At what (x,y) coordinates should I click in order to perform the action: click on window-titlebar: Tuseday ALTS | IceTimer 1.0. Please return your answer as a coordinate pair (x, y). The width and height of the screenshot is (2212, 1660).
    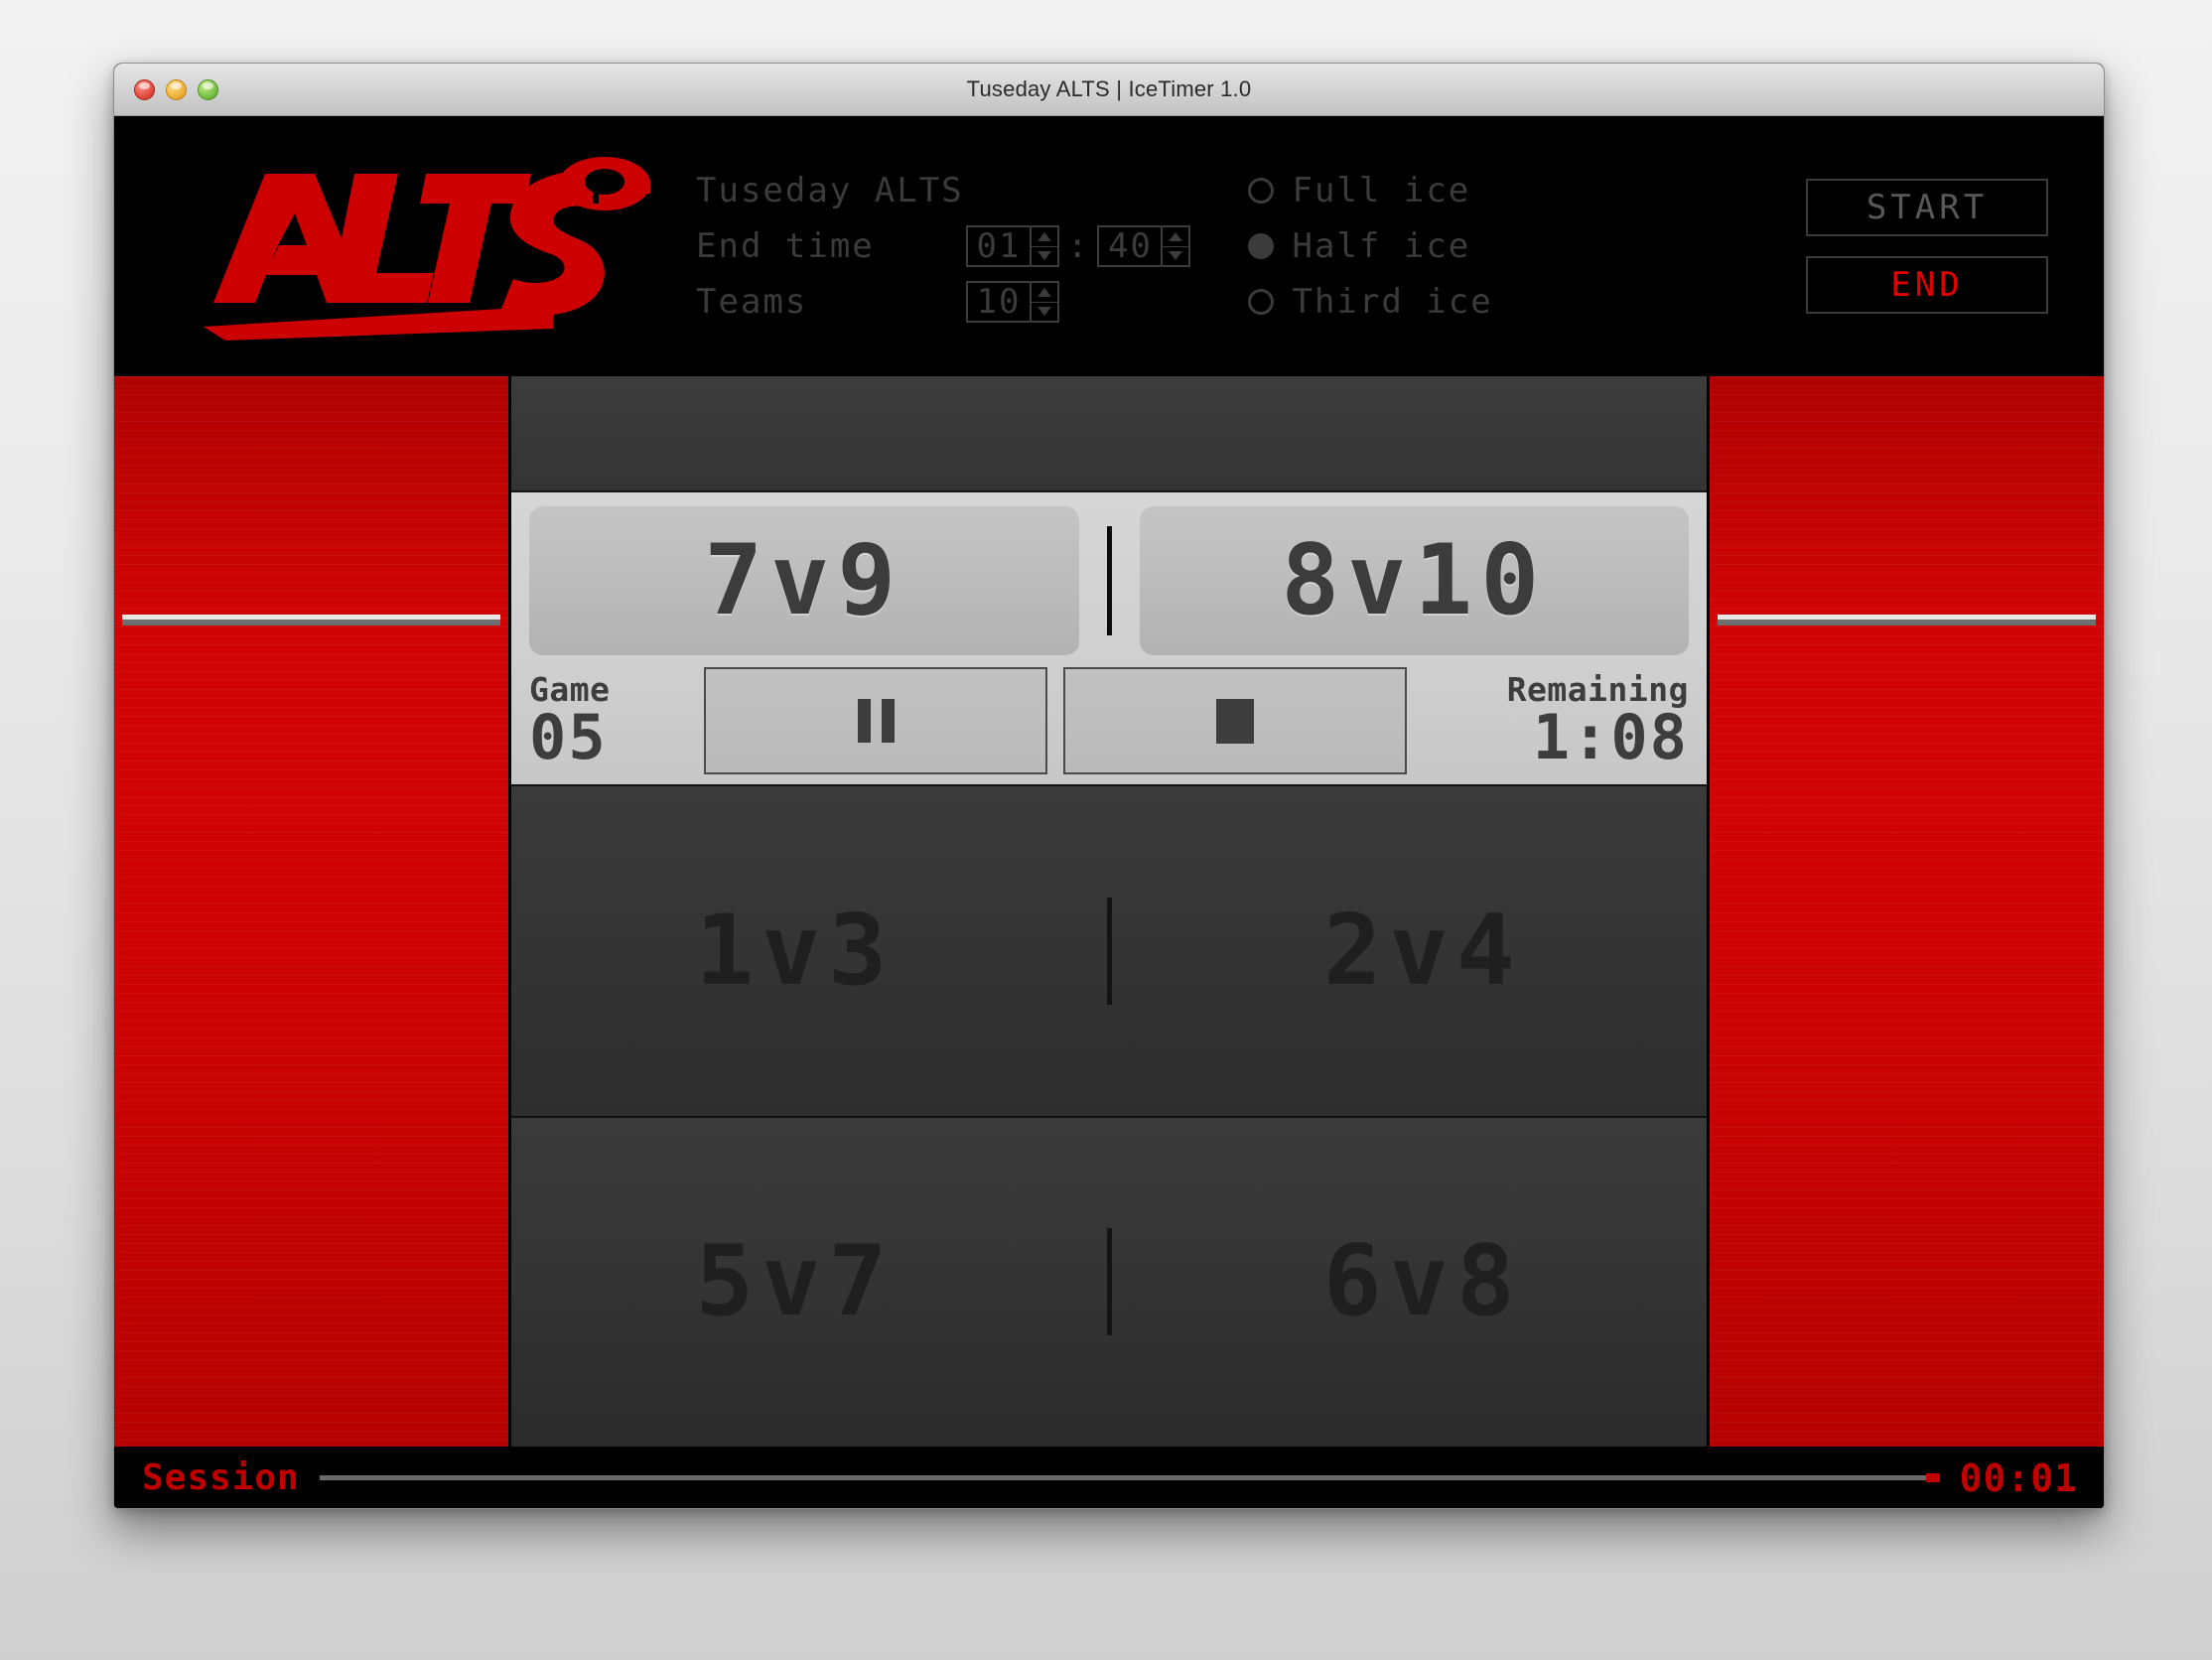
    Looking at the image, I should click on (1109, 90).